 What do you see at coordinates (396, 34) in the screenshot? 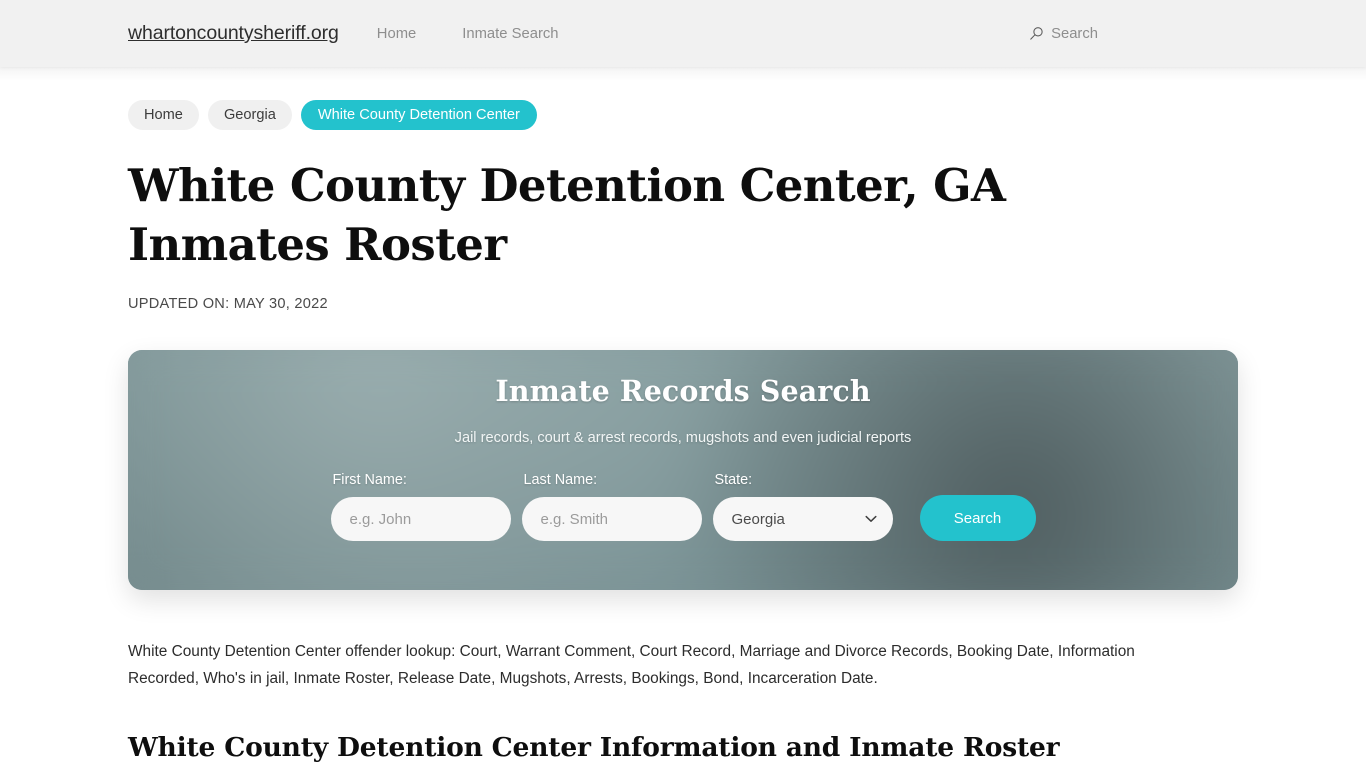
I see `nav-item-home: Home` at bounding box center [396, 34].